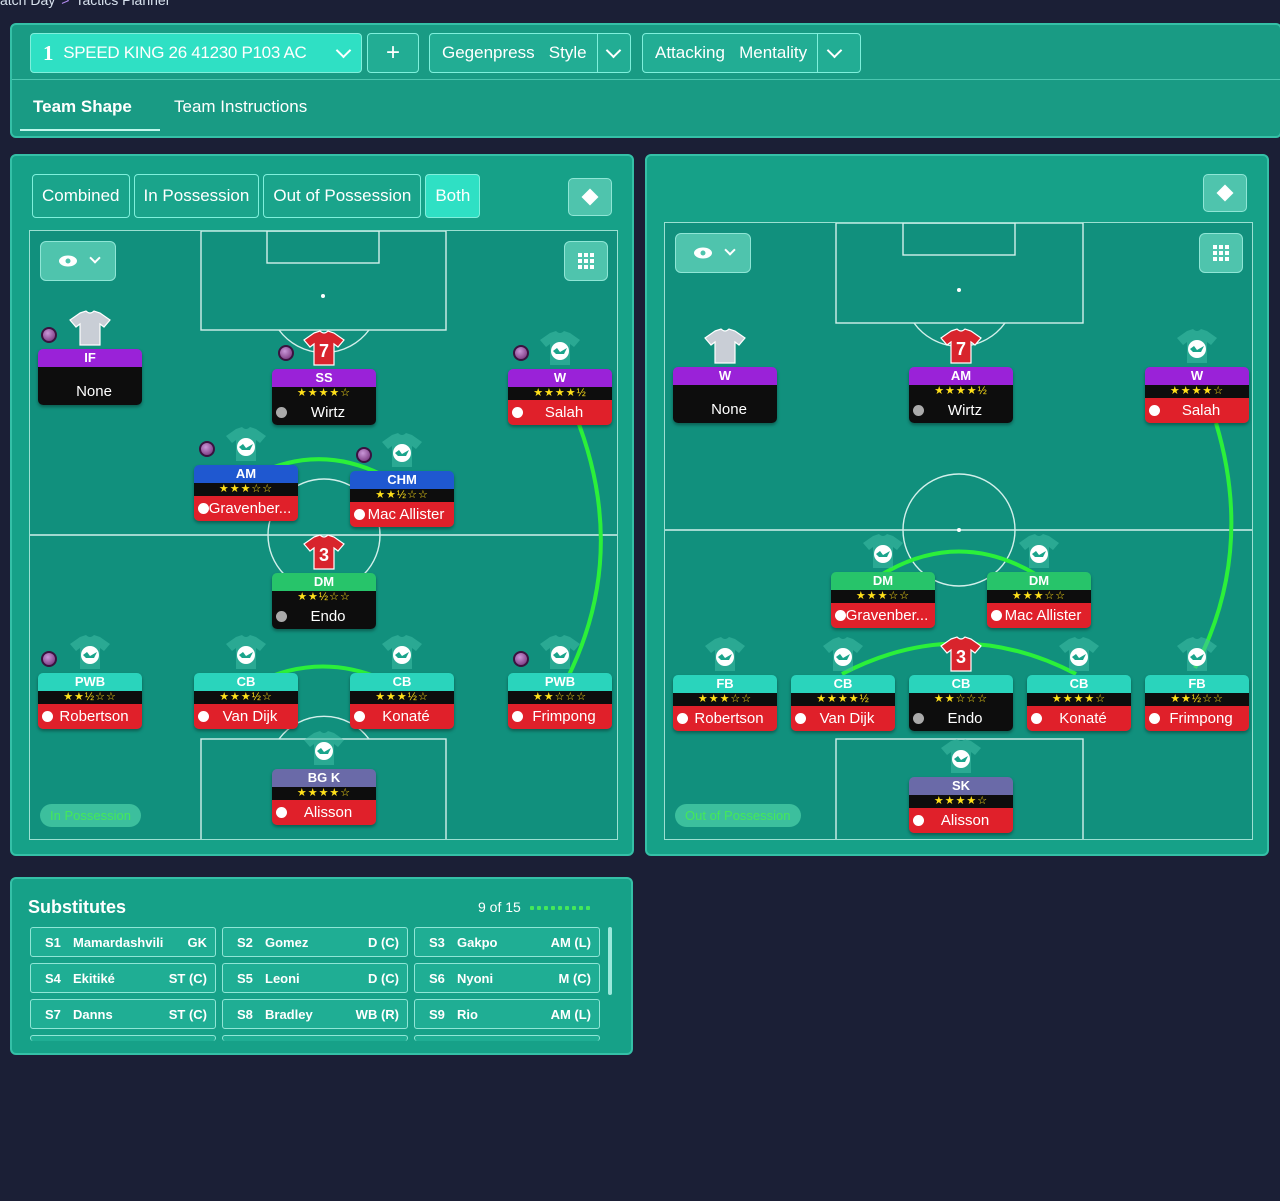  Describe the element at coordinates (437, 942) in the screenshot. I see `substitute-slot: S3` at that location.